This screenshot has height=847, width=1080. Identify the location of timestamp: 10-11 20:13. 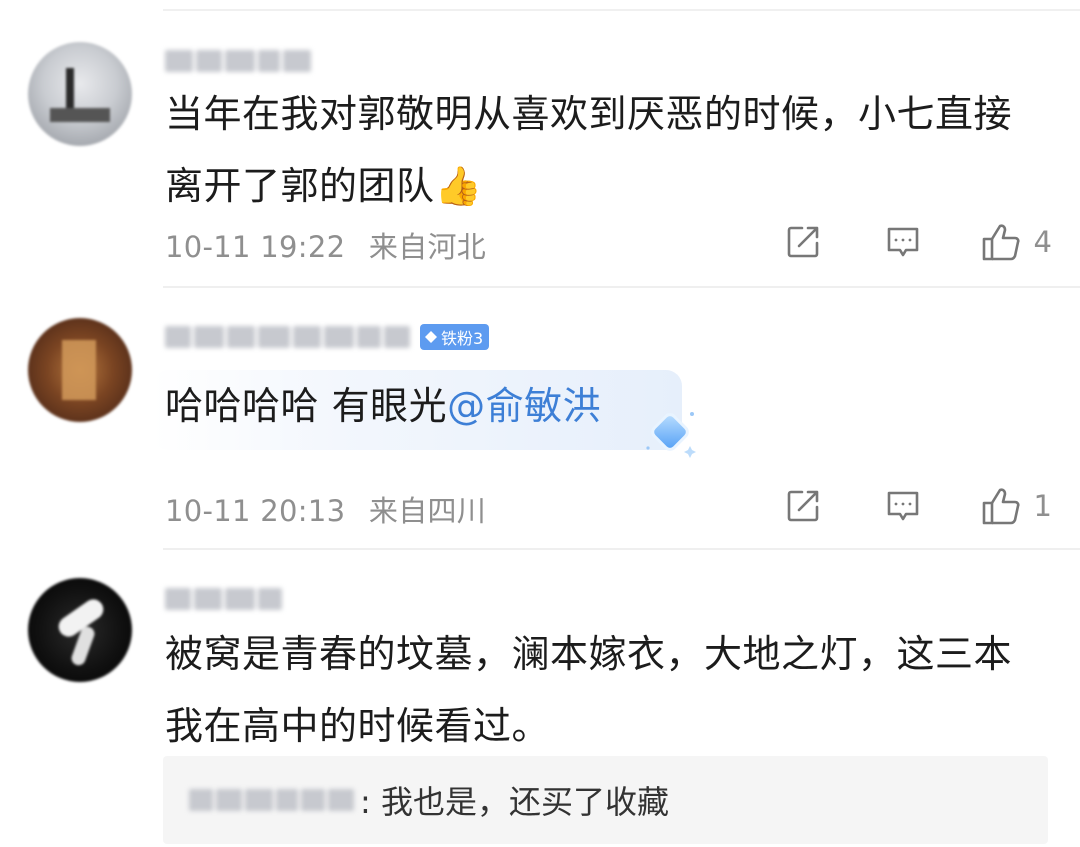
(255, 511).